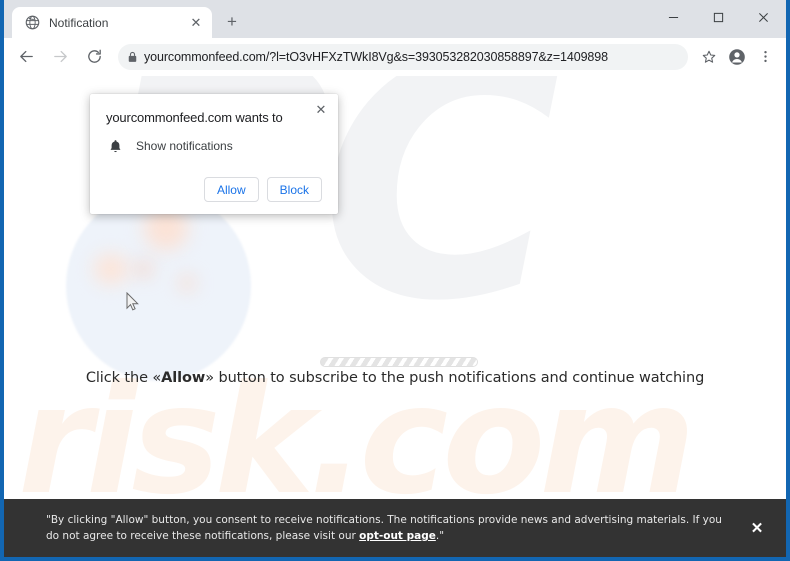 This screenshot has height=561, width=790. Describe the element at coordinates (194, 117) in the screenshot. I see `popup-title: yourcommonfeed.com wants to` at that location.